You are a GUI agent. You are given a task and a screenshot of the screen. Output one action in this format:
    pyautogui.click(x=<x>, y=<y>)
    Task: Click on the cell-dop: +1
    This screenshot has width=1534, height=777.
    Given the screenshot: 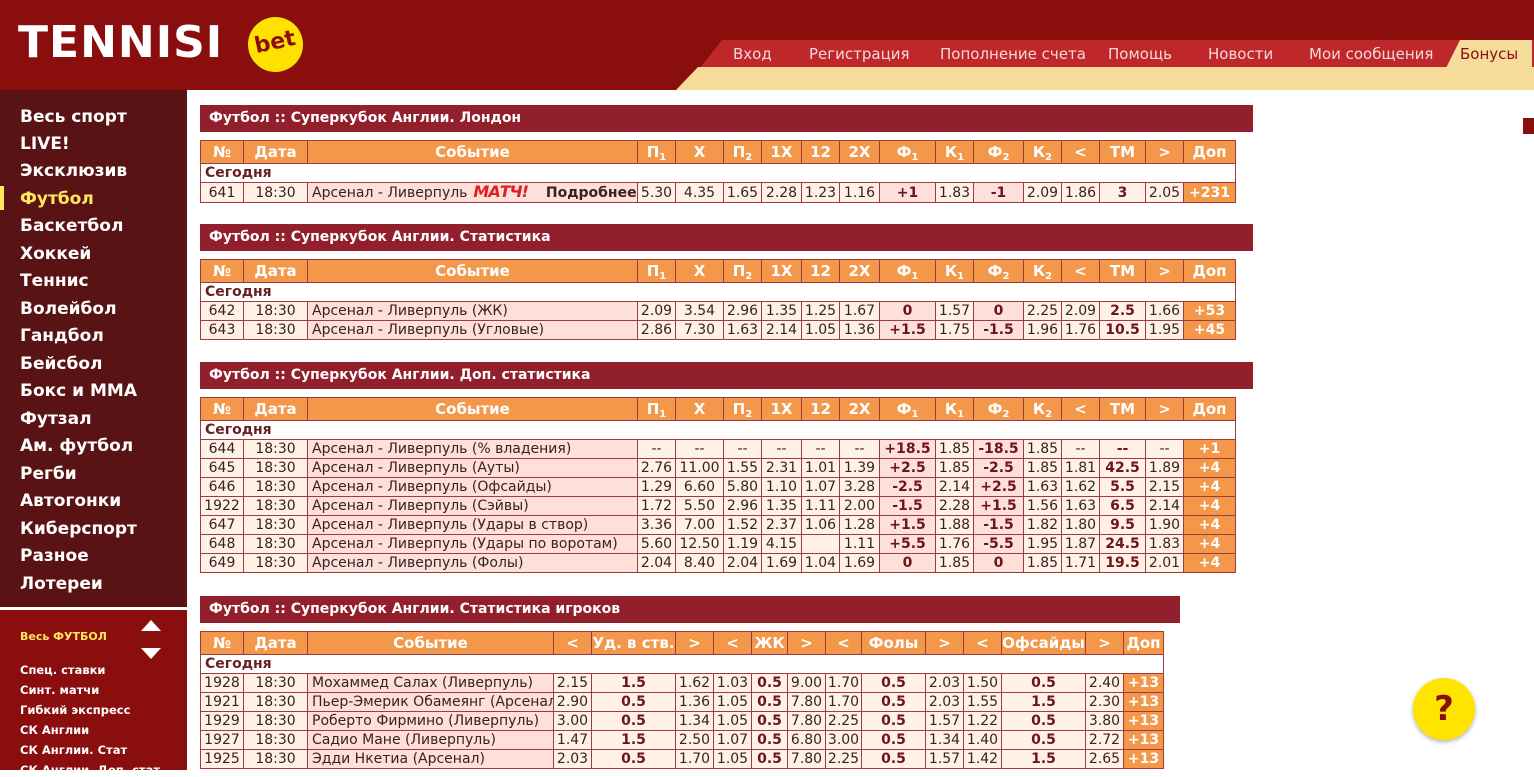 What is the action you would take?
    pyautogui.click(x=1209, y=449)
    